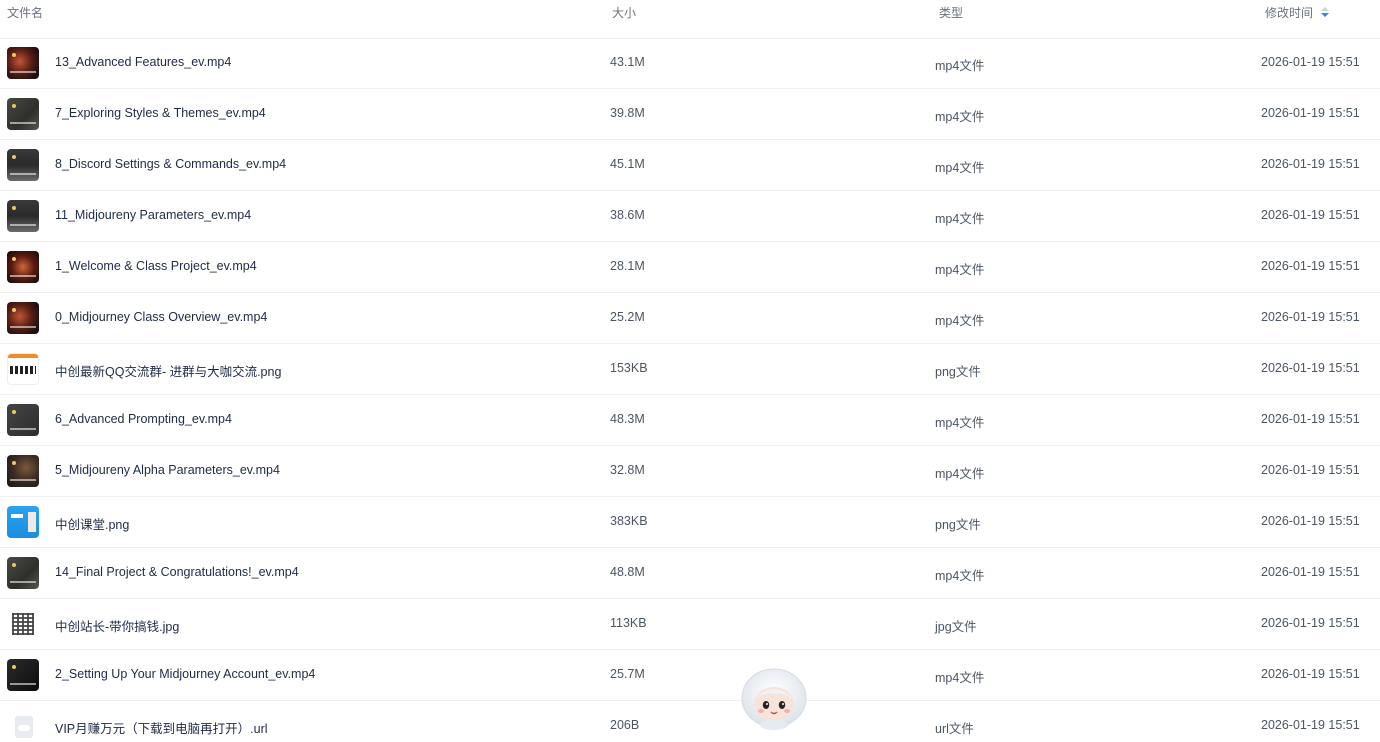 The width and height of the screenshot is (1380, 742). What do you see at coordinates (690, 624) in the screenshot?
I see `file-row: 中创站长-带你搞钱.jpg 113KB jpg文件 2026-01-19 15:51` at bounding box center [690, 624].